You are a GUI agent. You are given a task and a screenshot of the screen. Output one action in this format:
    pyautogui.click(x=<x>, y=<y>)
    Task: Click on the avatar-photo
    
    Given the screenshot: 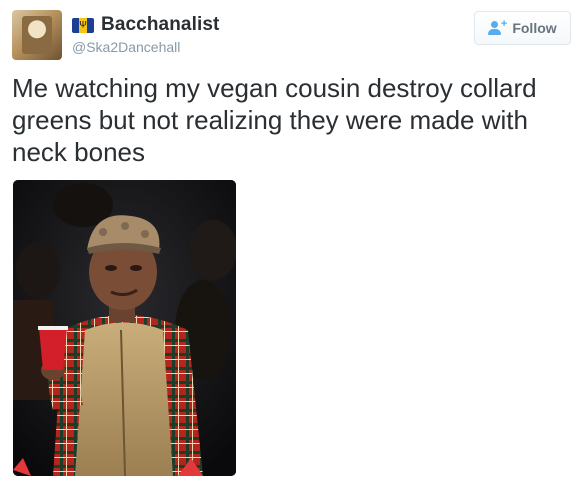 What is the action you would take?
    pyautogui.click(x=37, y=35)
    